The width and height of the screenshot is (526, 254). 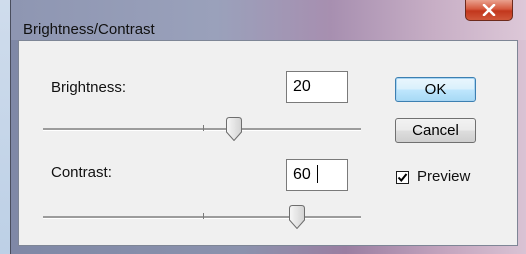 I want to click on close-button, so click(x=489, y=10).